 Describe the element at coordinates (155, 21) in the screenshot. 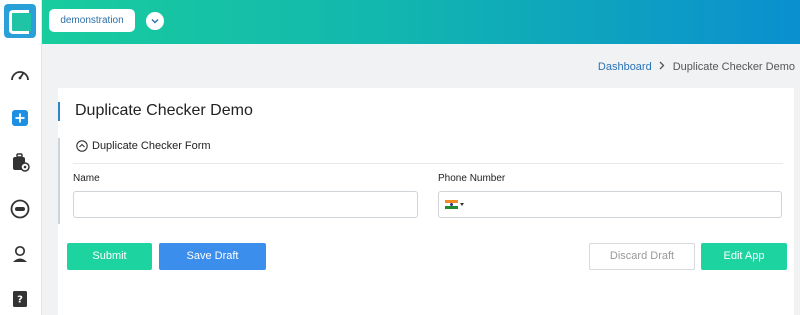

I see `chevron-down-icon` at that location.